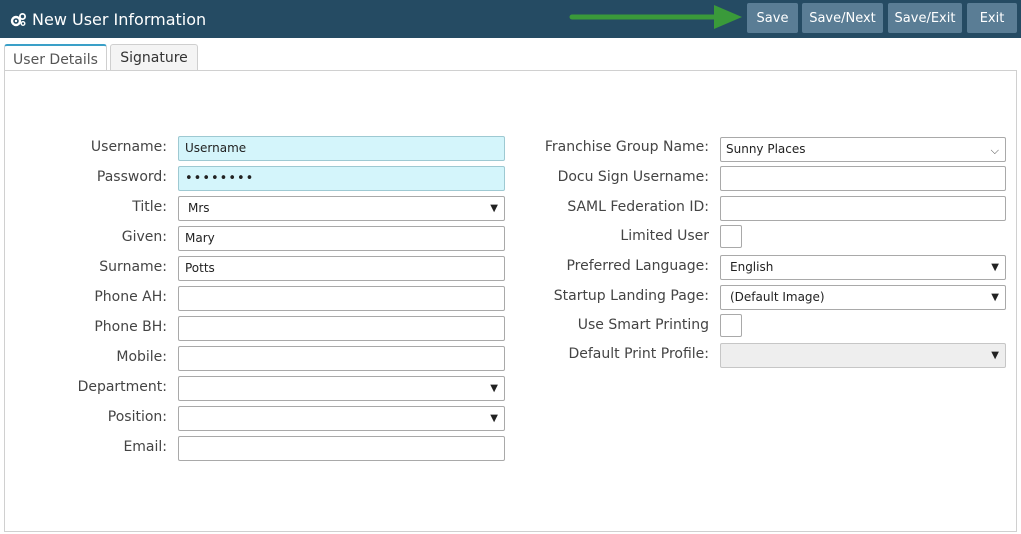 The image size is (1021, 534). Describe the element at coordinates (863, 149) in the screenshot. I see `franchise-select: Sunny Places ⌵` at that location.